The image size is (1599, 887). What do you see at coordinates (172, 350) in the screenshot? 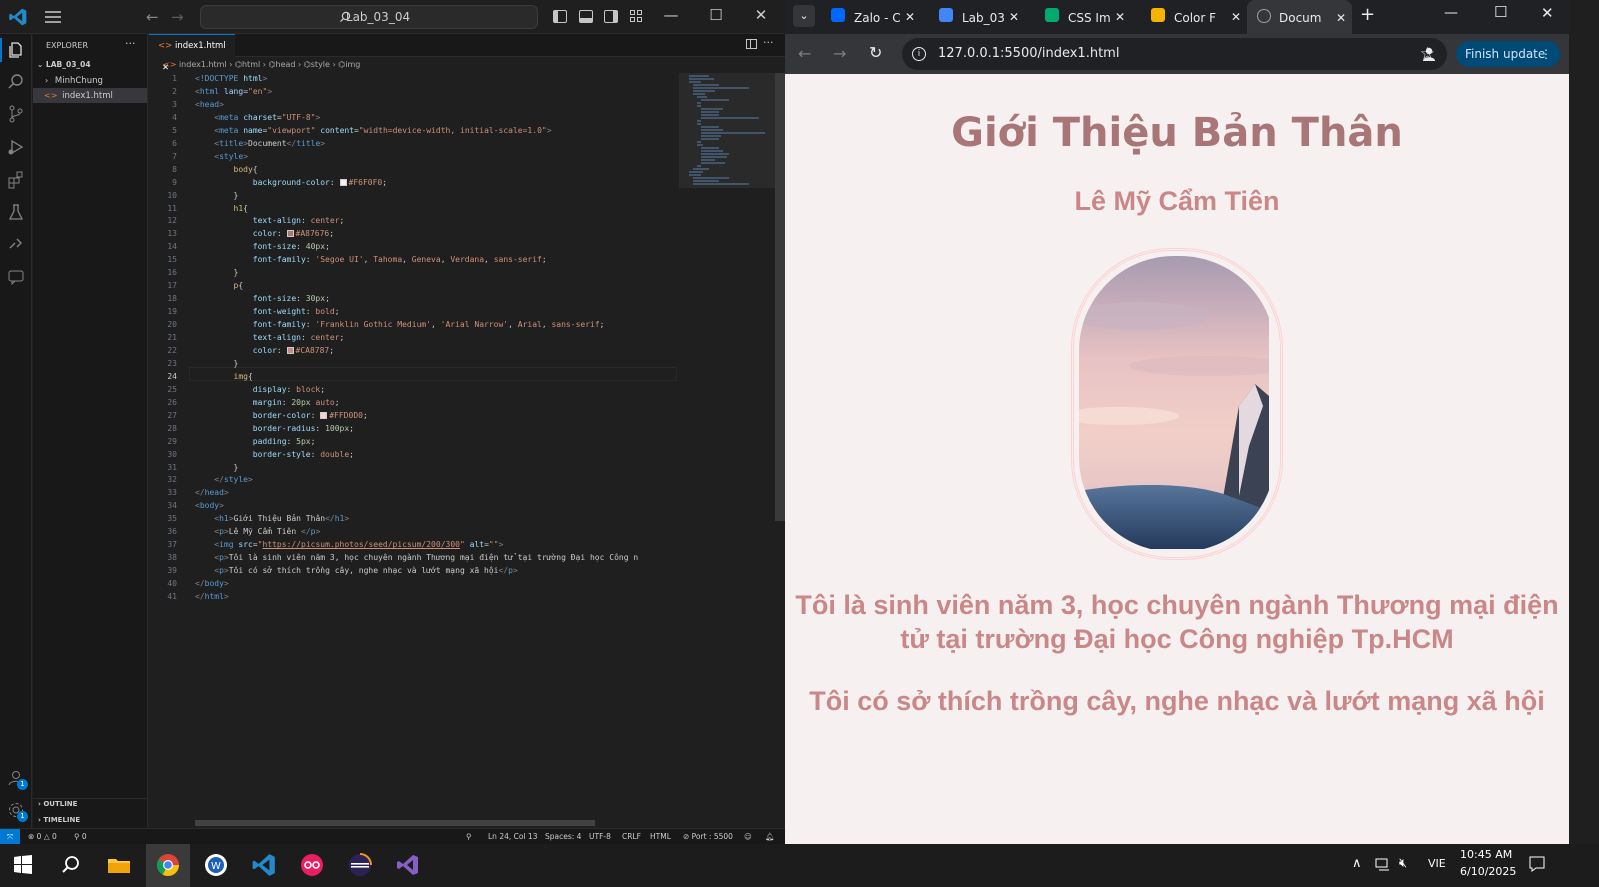
I see `line-number: 22` at bounding box center [172, 350].